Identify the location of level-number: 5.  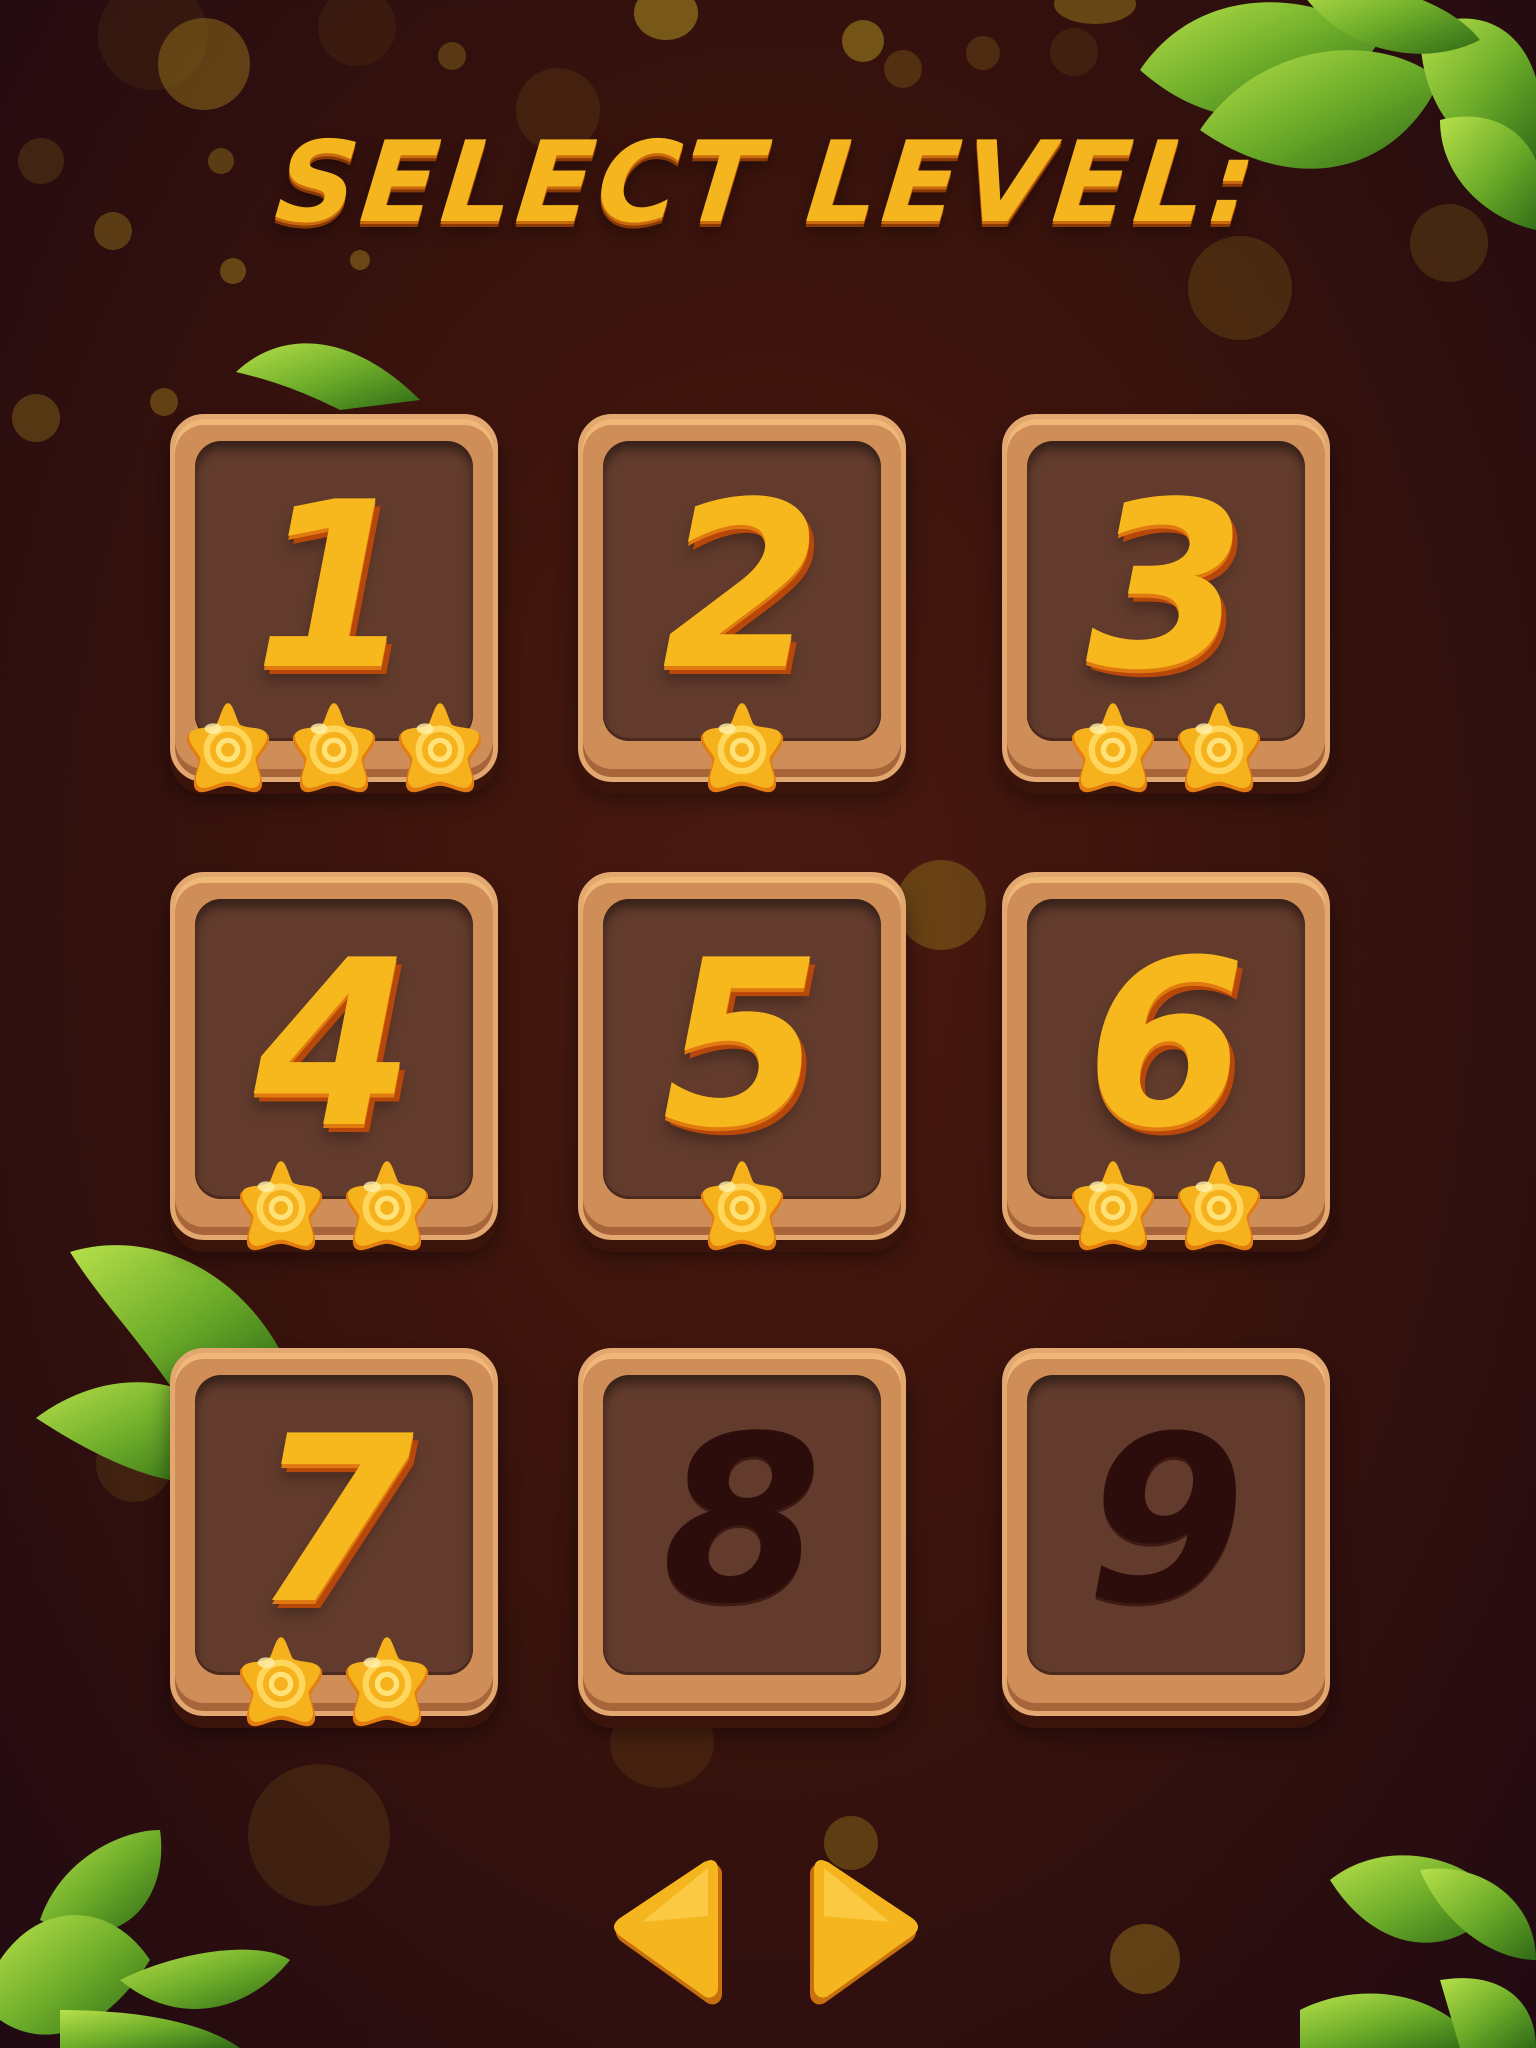
(742, 1045).